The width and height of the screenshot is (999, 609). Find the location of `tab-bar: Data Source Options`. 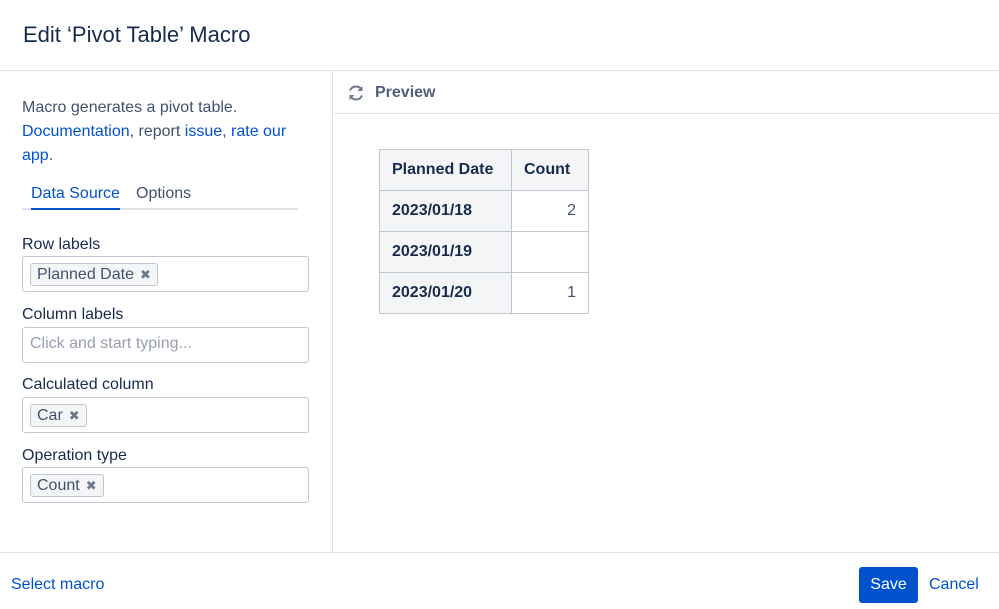

tab-bar: Data Source Options is located at coordinates (160, 196).